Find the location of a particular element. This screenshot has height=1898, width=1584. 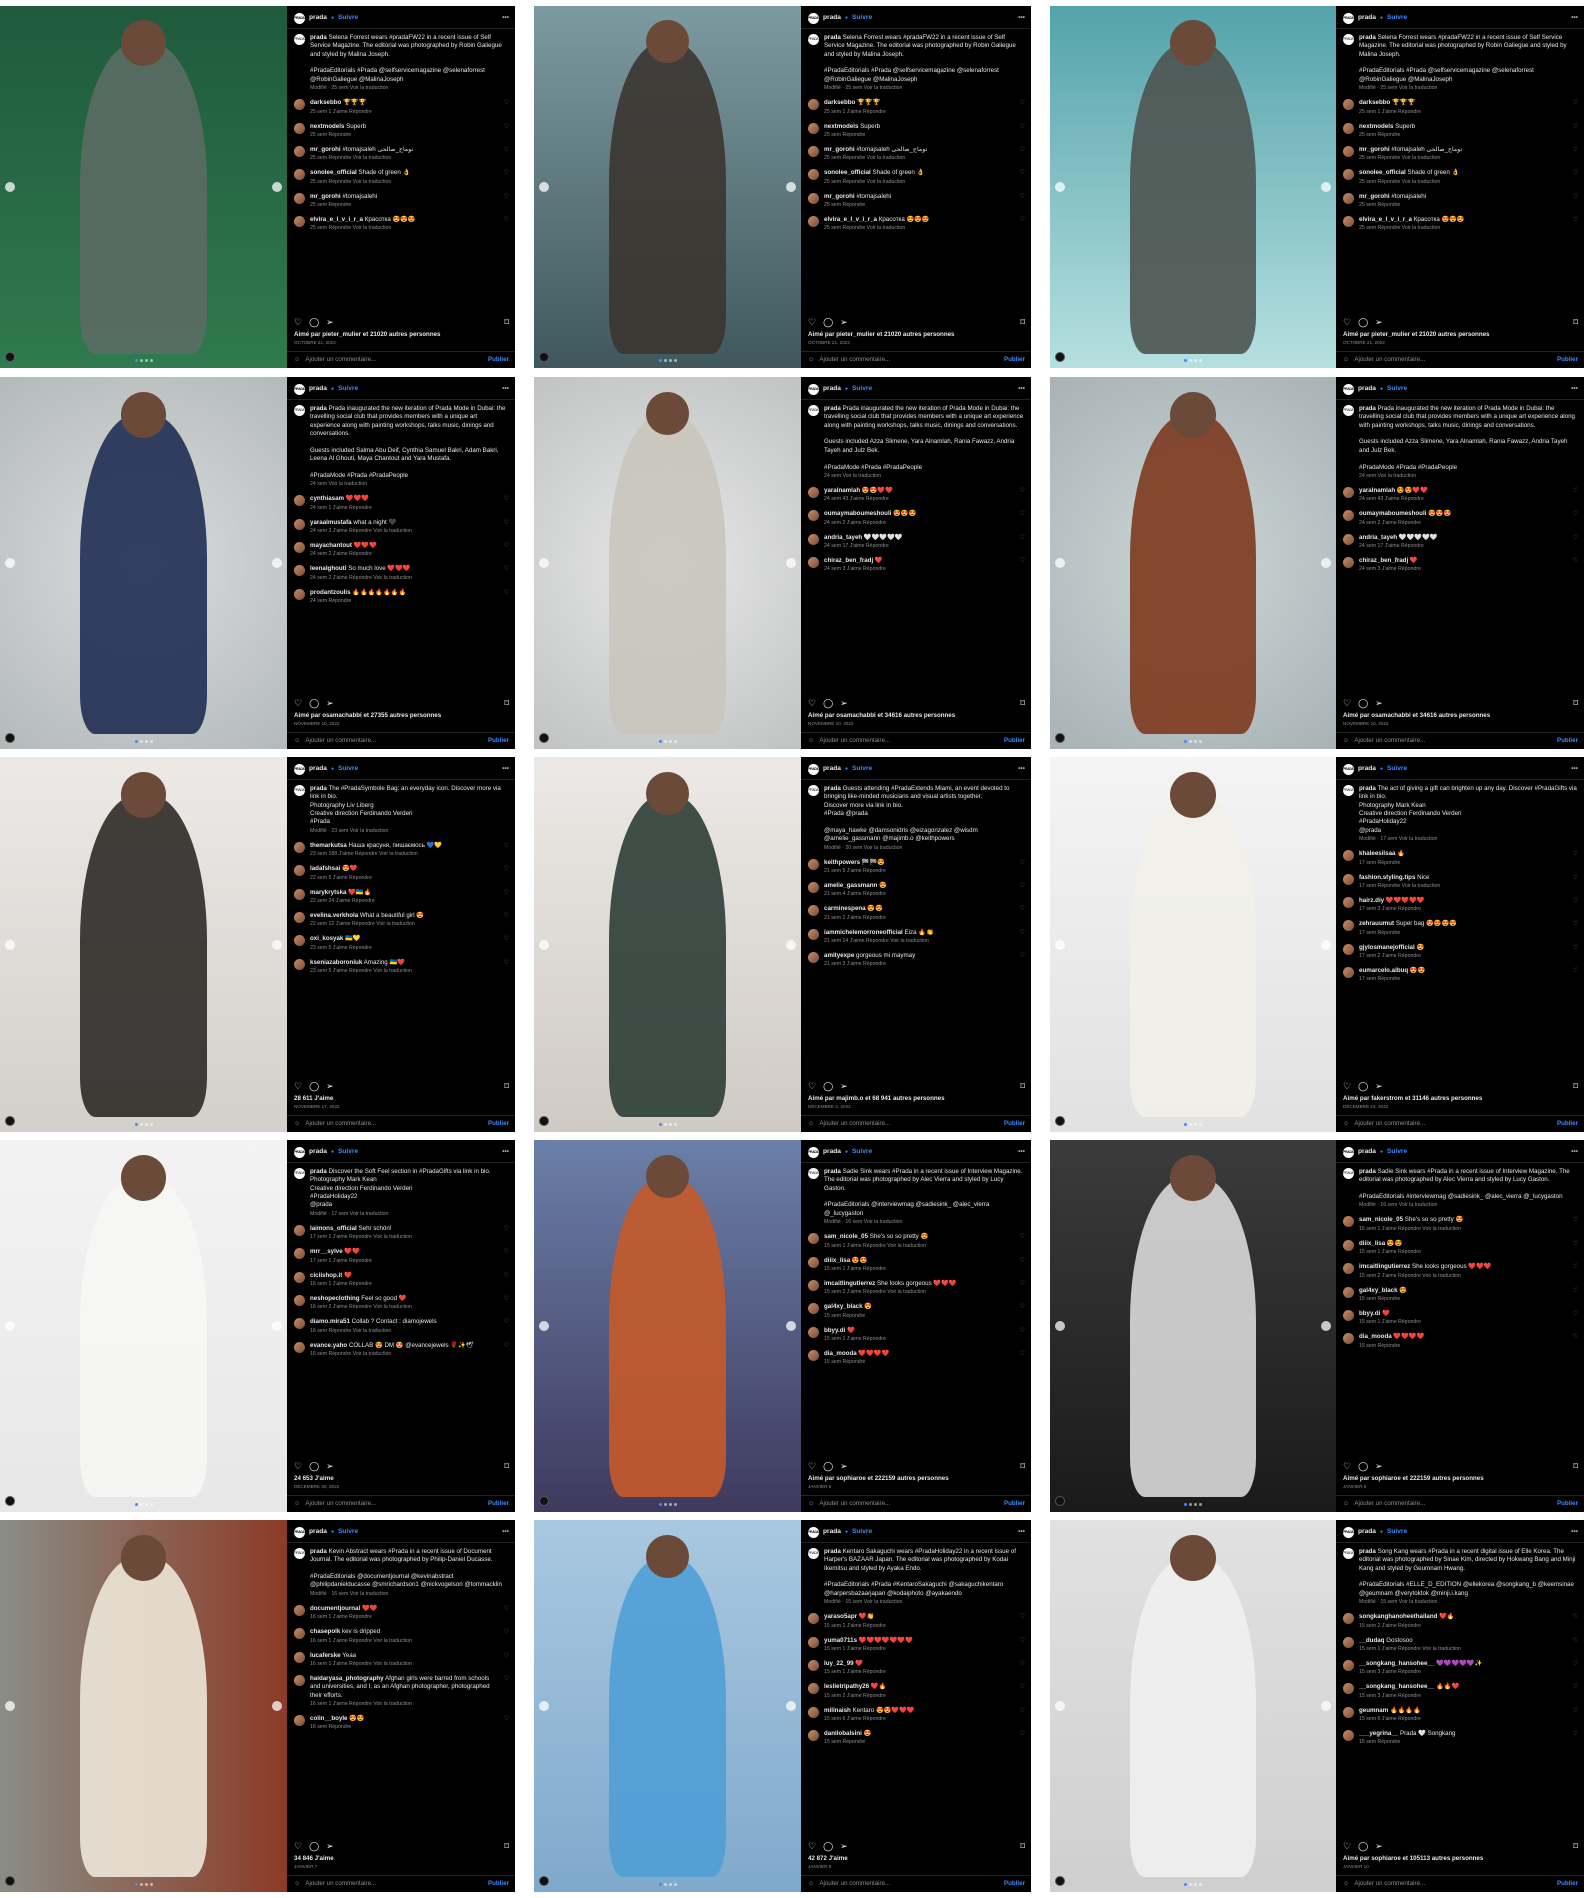

comment-user: leenalghouti is located at coordinates (328, 568).